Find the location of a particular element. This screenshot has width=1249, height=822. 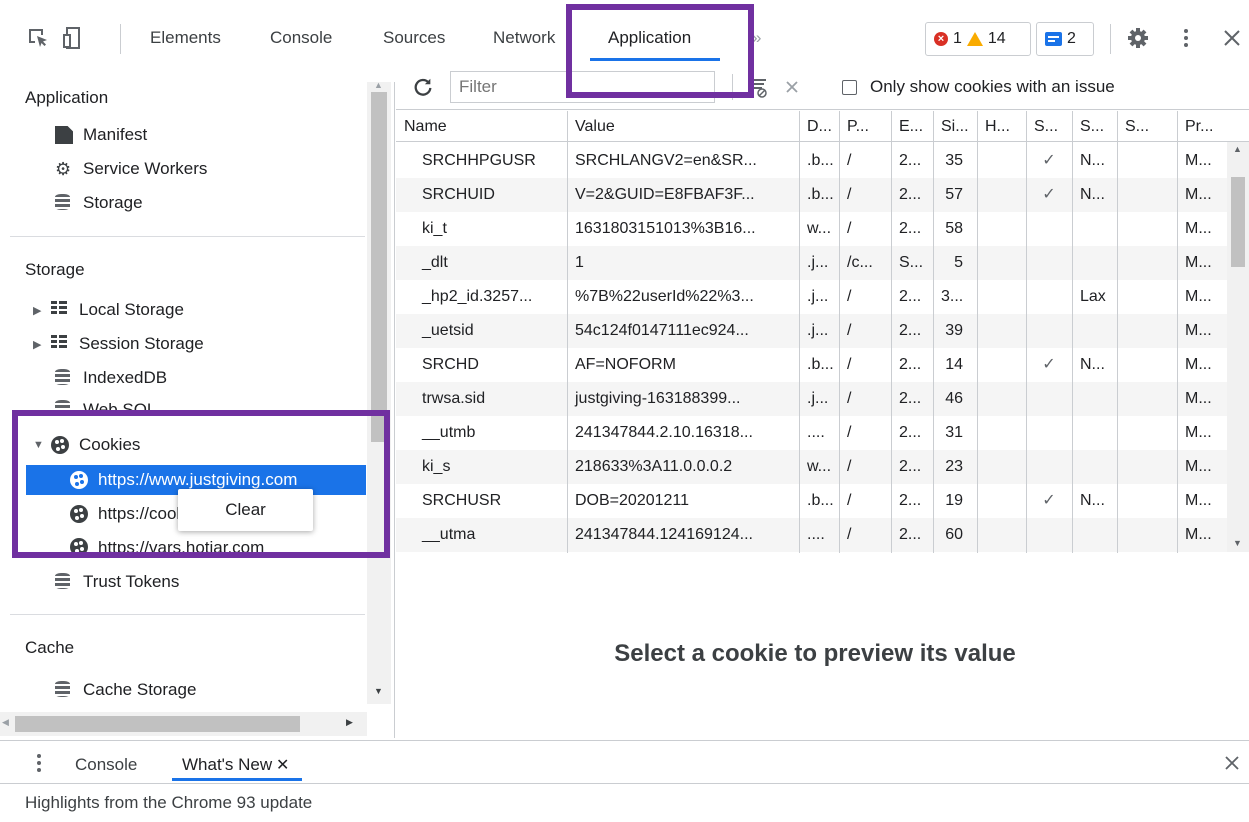

table-cell: ki_t is located at coordinates (434, 228).